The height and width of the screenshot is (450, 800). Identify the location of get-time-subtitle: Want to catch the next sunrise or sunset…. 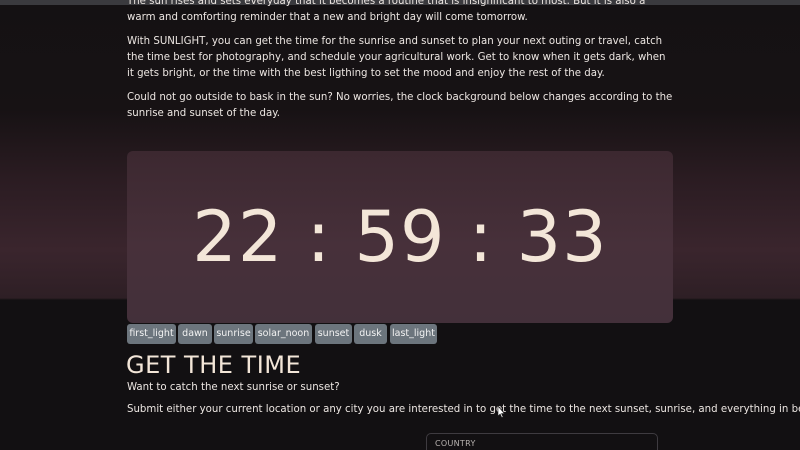
(233, 387).